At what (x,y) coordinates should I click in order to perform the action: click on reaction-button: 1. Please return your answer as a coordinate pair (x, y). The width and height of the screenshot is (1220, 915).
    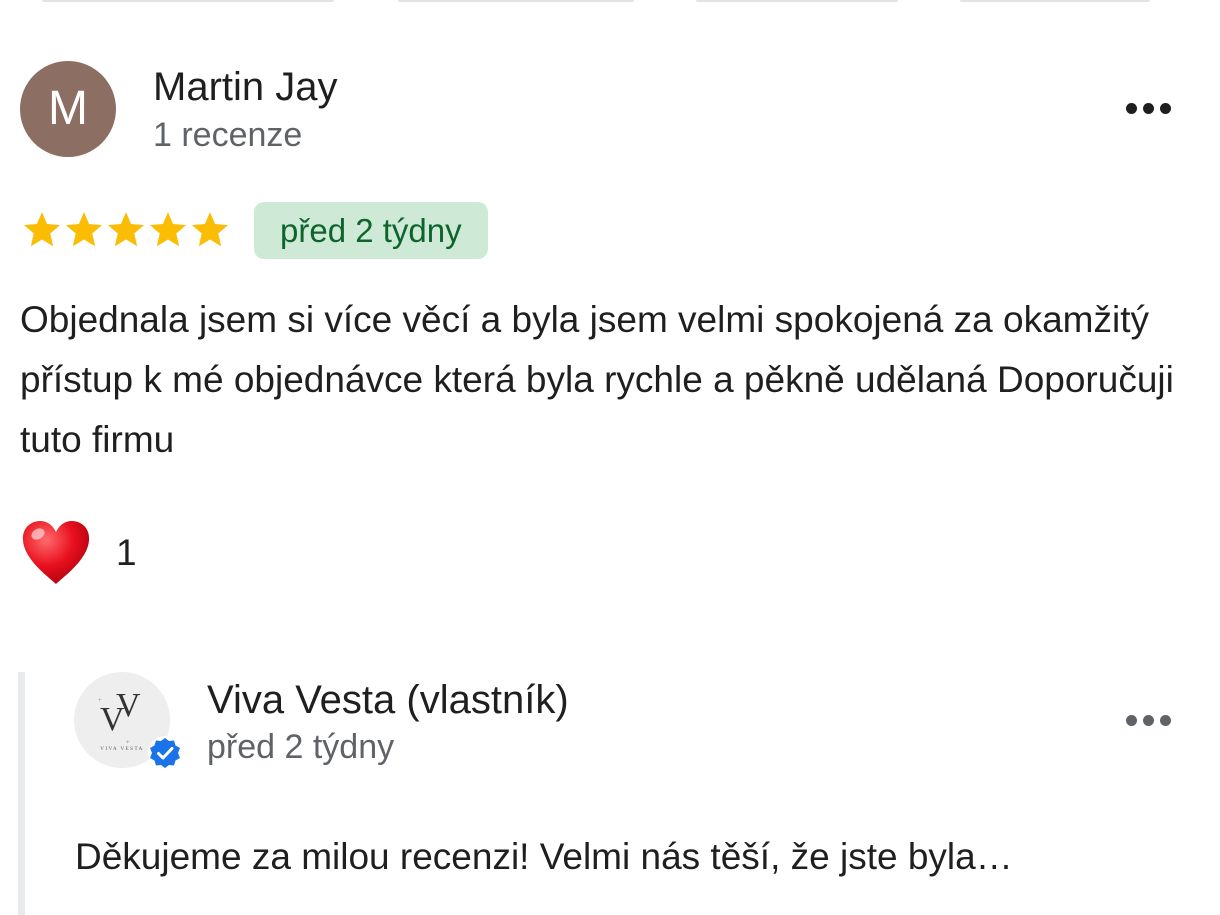
    Looking at the image, I should click on (78, 553).